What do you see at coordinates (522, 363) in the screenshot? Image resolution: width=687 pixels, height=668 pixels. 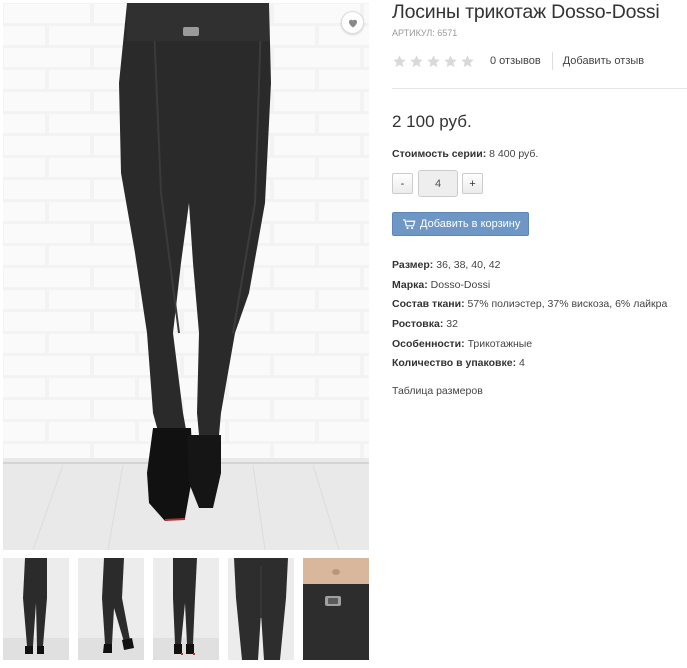 I see `property-value: 4` at bounding box center [522, 363].